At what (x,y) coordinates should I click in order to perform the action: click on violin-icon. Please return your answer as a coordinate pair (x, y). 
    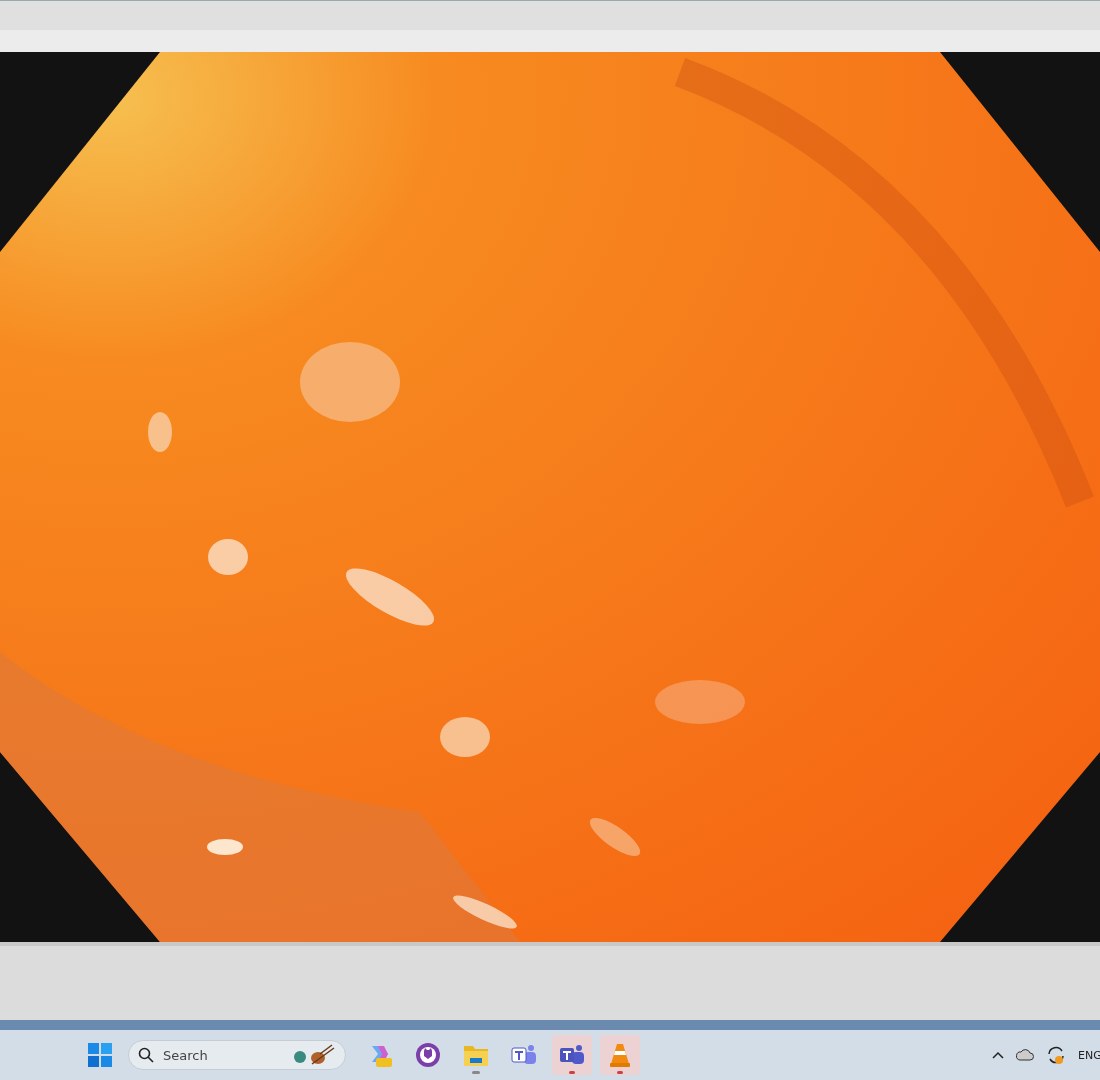
    Looking at the image, I should click on (314, 1055).